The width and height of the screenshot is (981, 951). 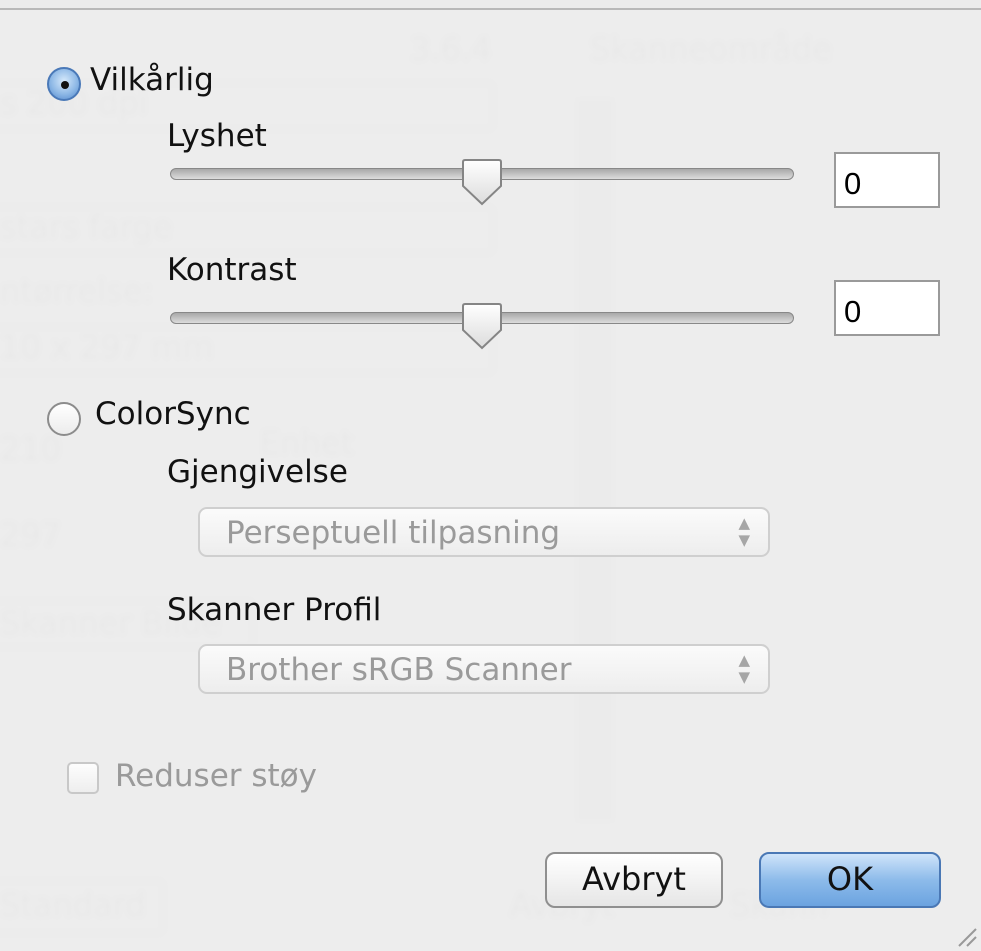 I want to click on scanner-profile-label: Skanner Profil, so click(x=274, y=610).